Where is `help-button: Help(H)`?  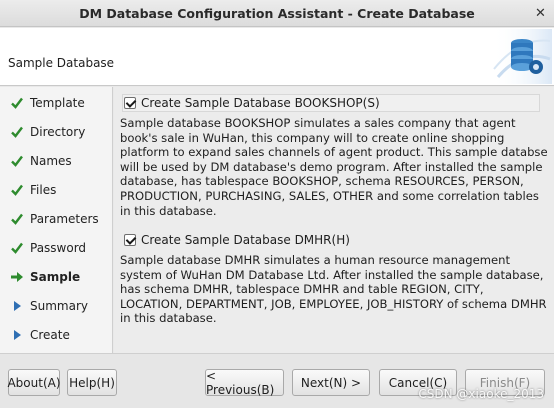
help-button: Help(H) is located at coordinates (92, 382).